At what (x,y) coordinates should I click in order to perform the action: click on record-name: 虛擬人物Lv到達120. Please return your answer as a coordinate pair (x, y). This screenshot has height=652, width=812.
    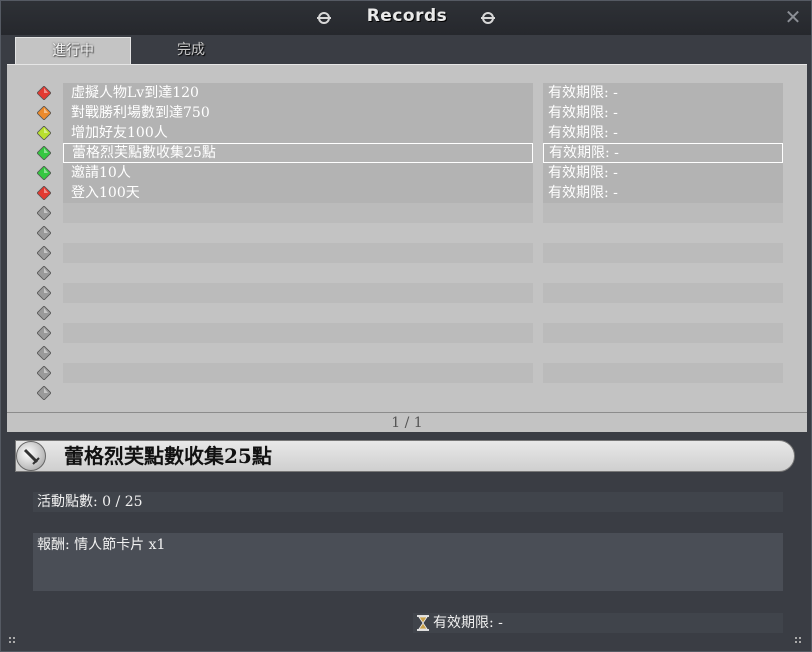
    Looking at the image, I should click on (298, 93).